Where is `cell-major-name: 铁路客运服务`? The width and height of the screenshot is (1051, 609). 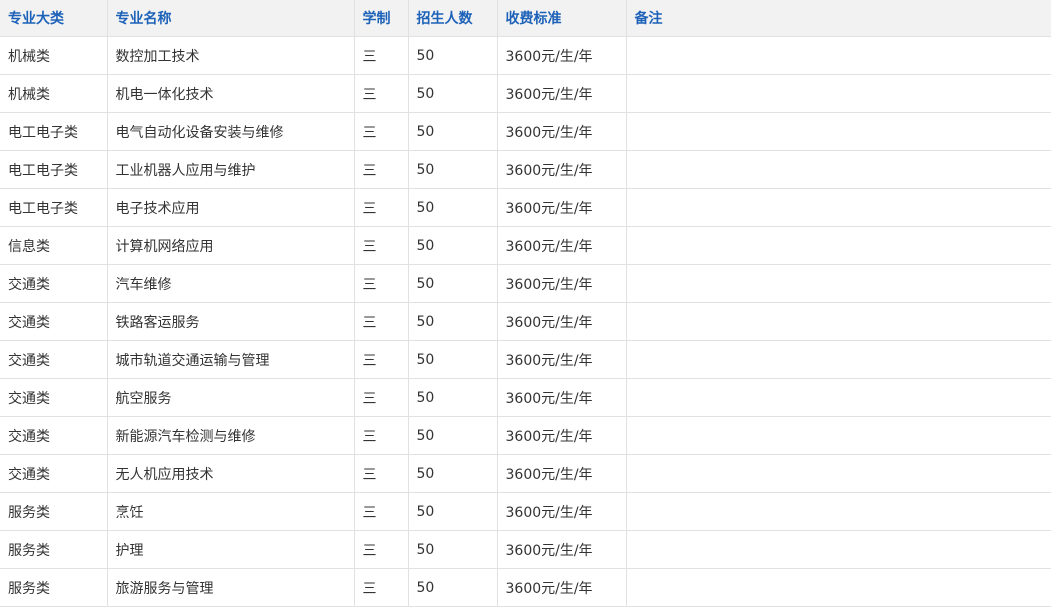 cell-major-name: 铁路客运服务 is located at coordinates (230, 321).